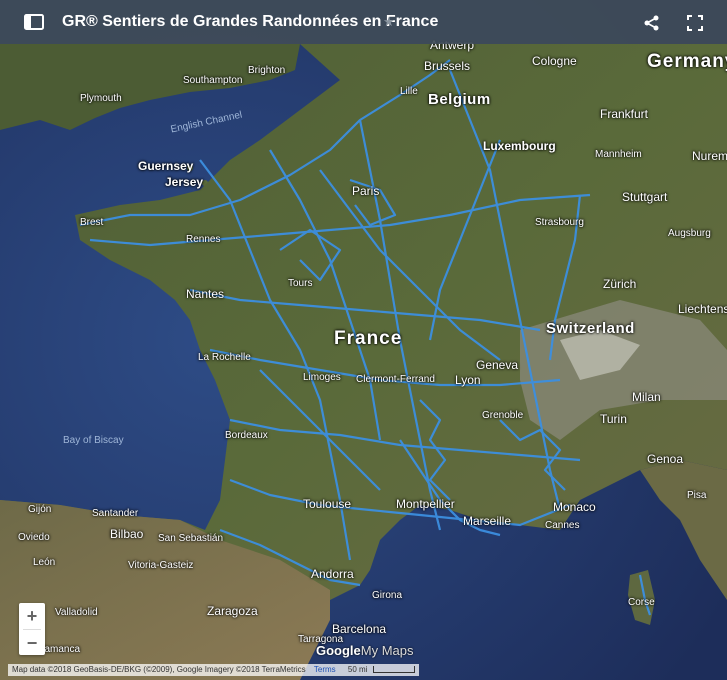 Image resolution: width=727 pixels, height=680 pixels. Describe the element at coordinates (166, 166) in the screenshot. I see `label-guernsey: Guernsey` at that location.